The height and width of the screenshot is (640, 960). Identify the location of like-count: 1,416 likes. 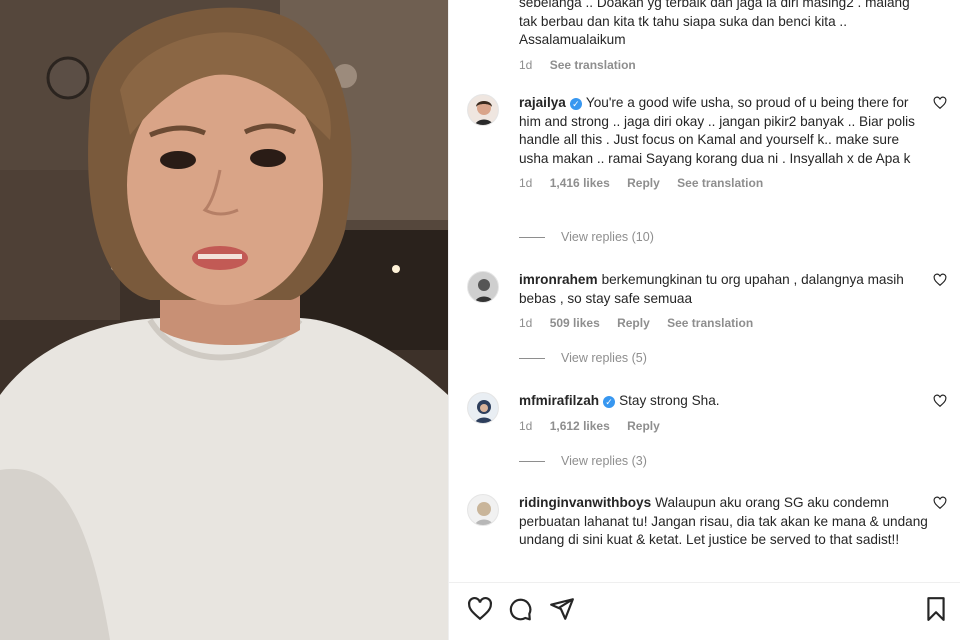
(580, 183).